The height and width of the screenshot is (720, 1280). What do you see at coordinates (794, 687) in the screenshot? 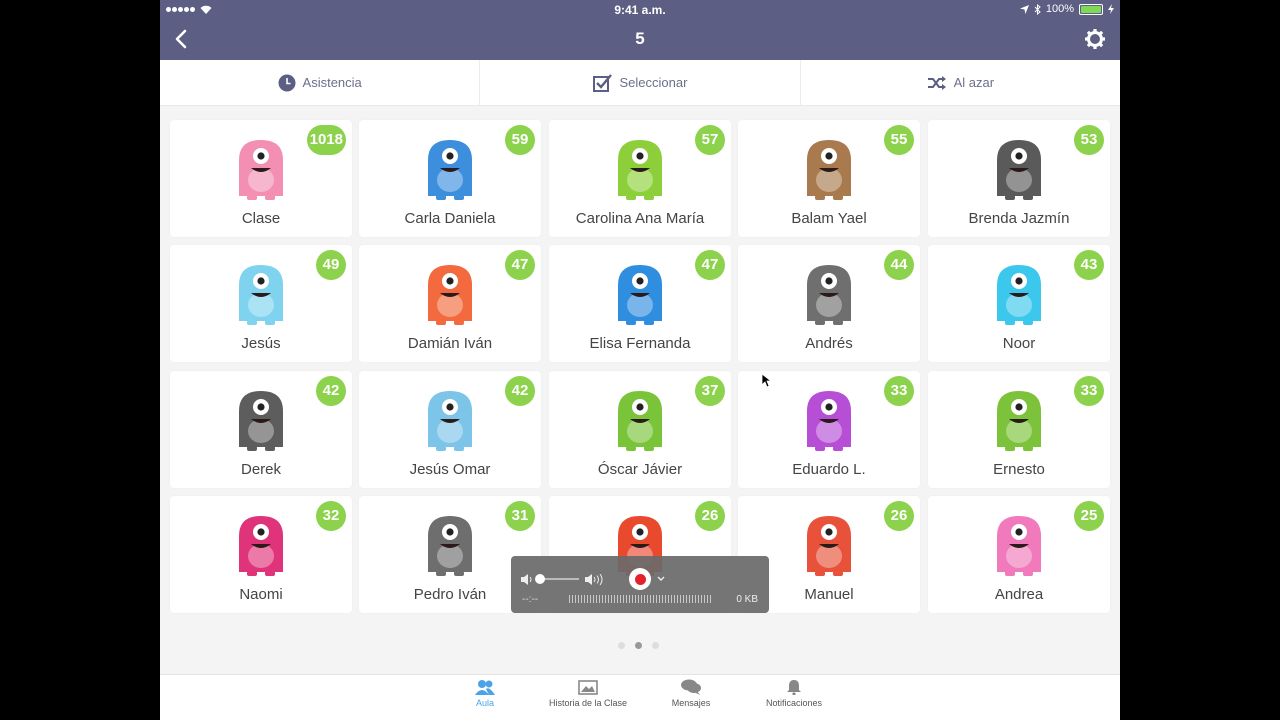
I see `bell-icon` at bounding box center [794, 687].